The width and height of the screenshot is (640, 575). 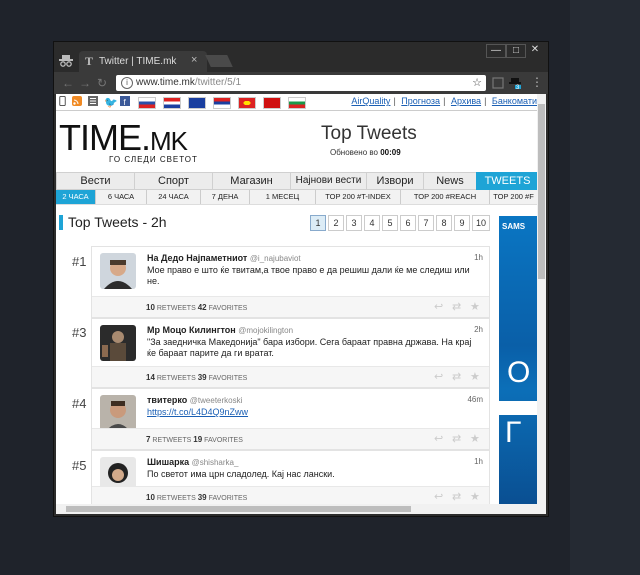 I want to click on bookmark-star-icon: ☆, so click(x=477, y=82).